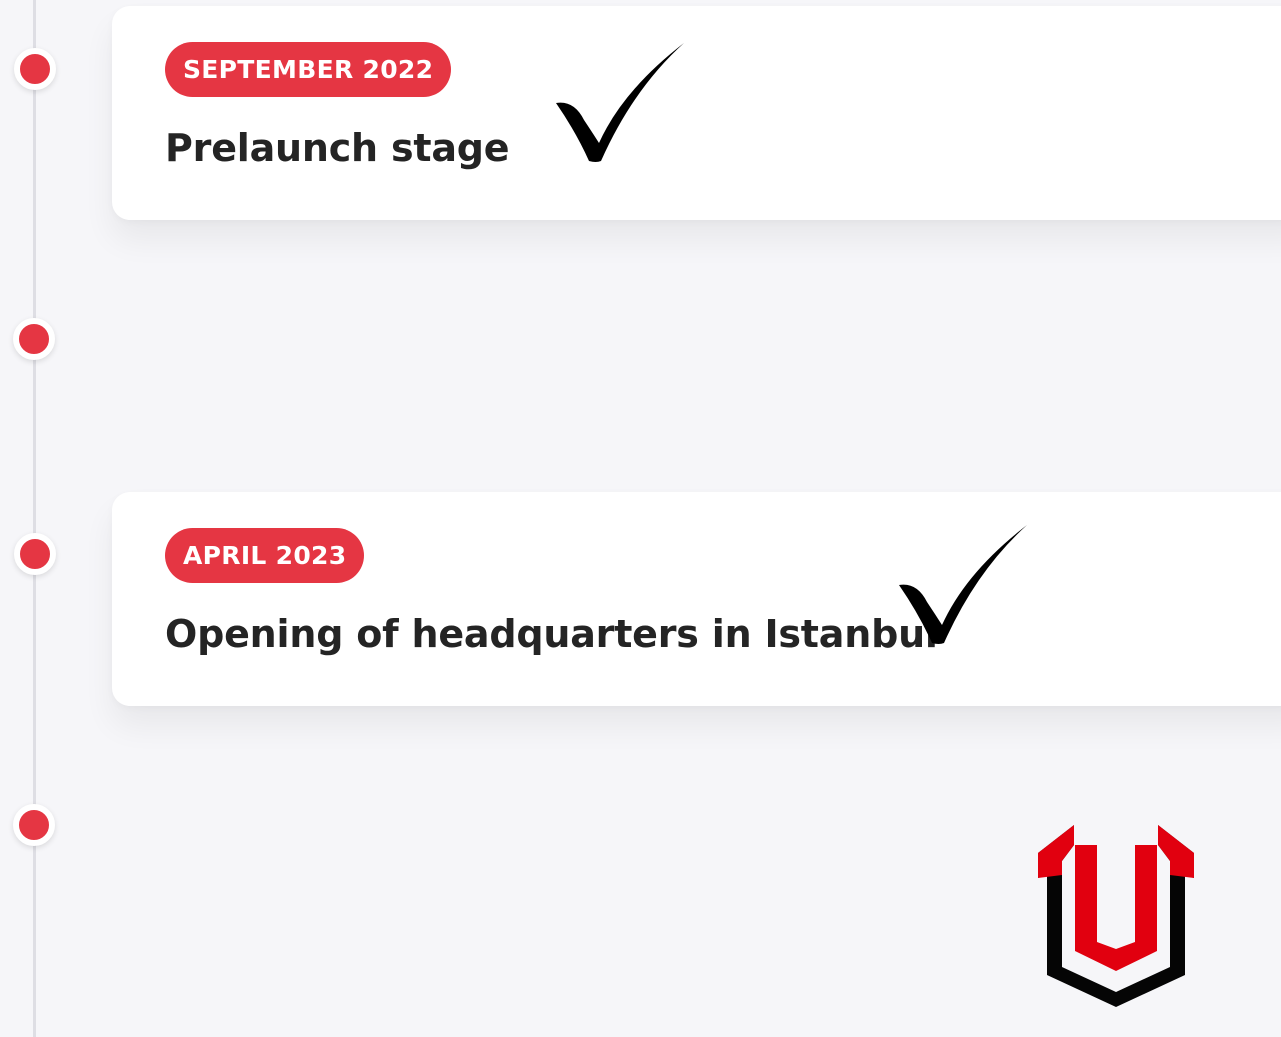 Image resolution: width=1281 pixels, height=1037 pixels. What do you see at coordinates (265, 555) in the screenshot?
I see `date-badge: APRIL 2023` at bounding box center [265, 555].